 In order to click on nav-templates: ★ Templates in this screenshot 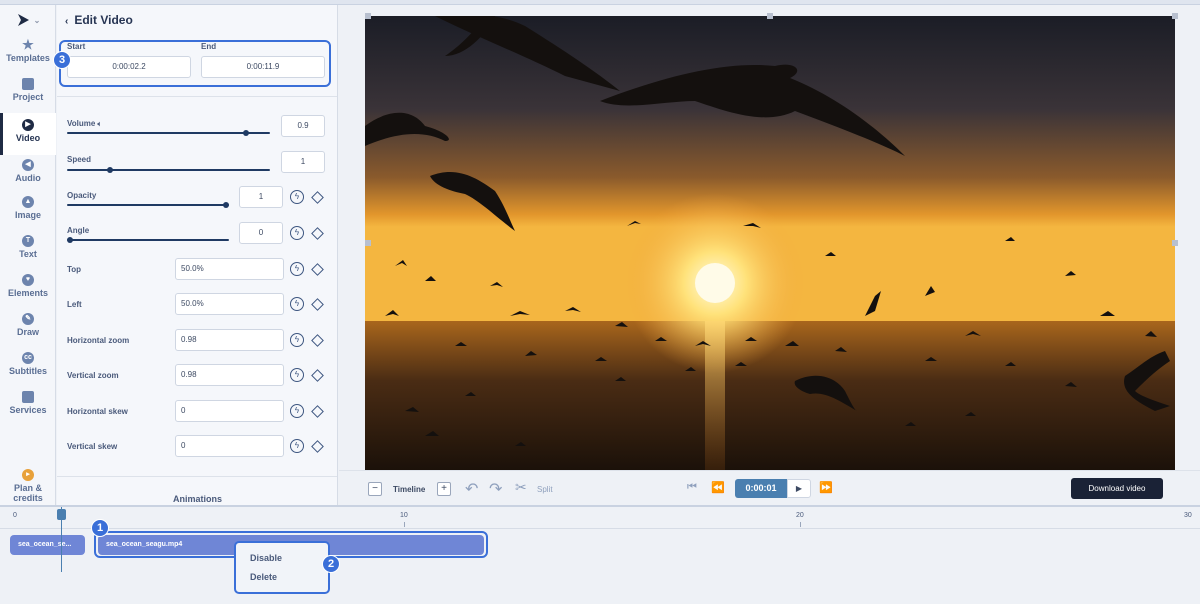, I will do `click(28, 56)`.